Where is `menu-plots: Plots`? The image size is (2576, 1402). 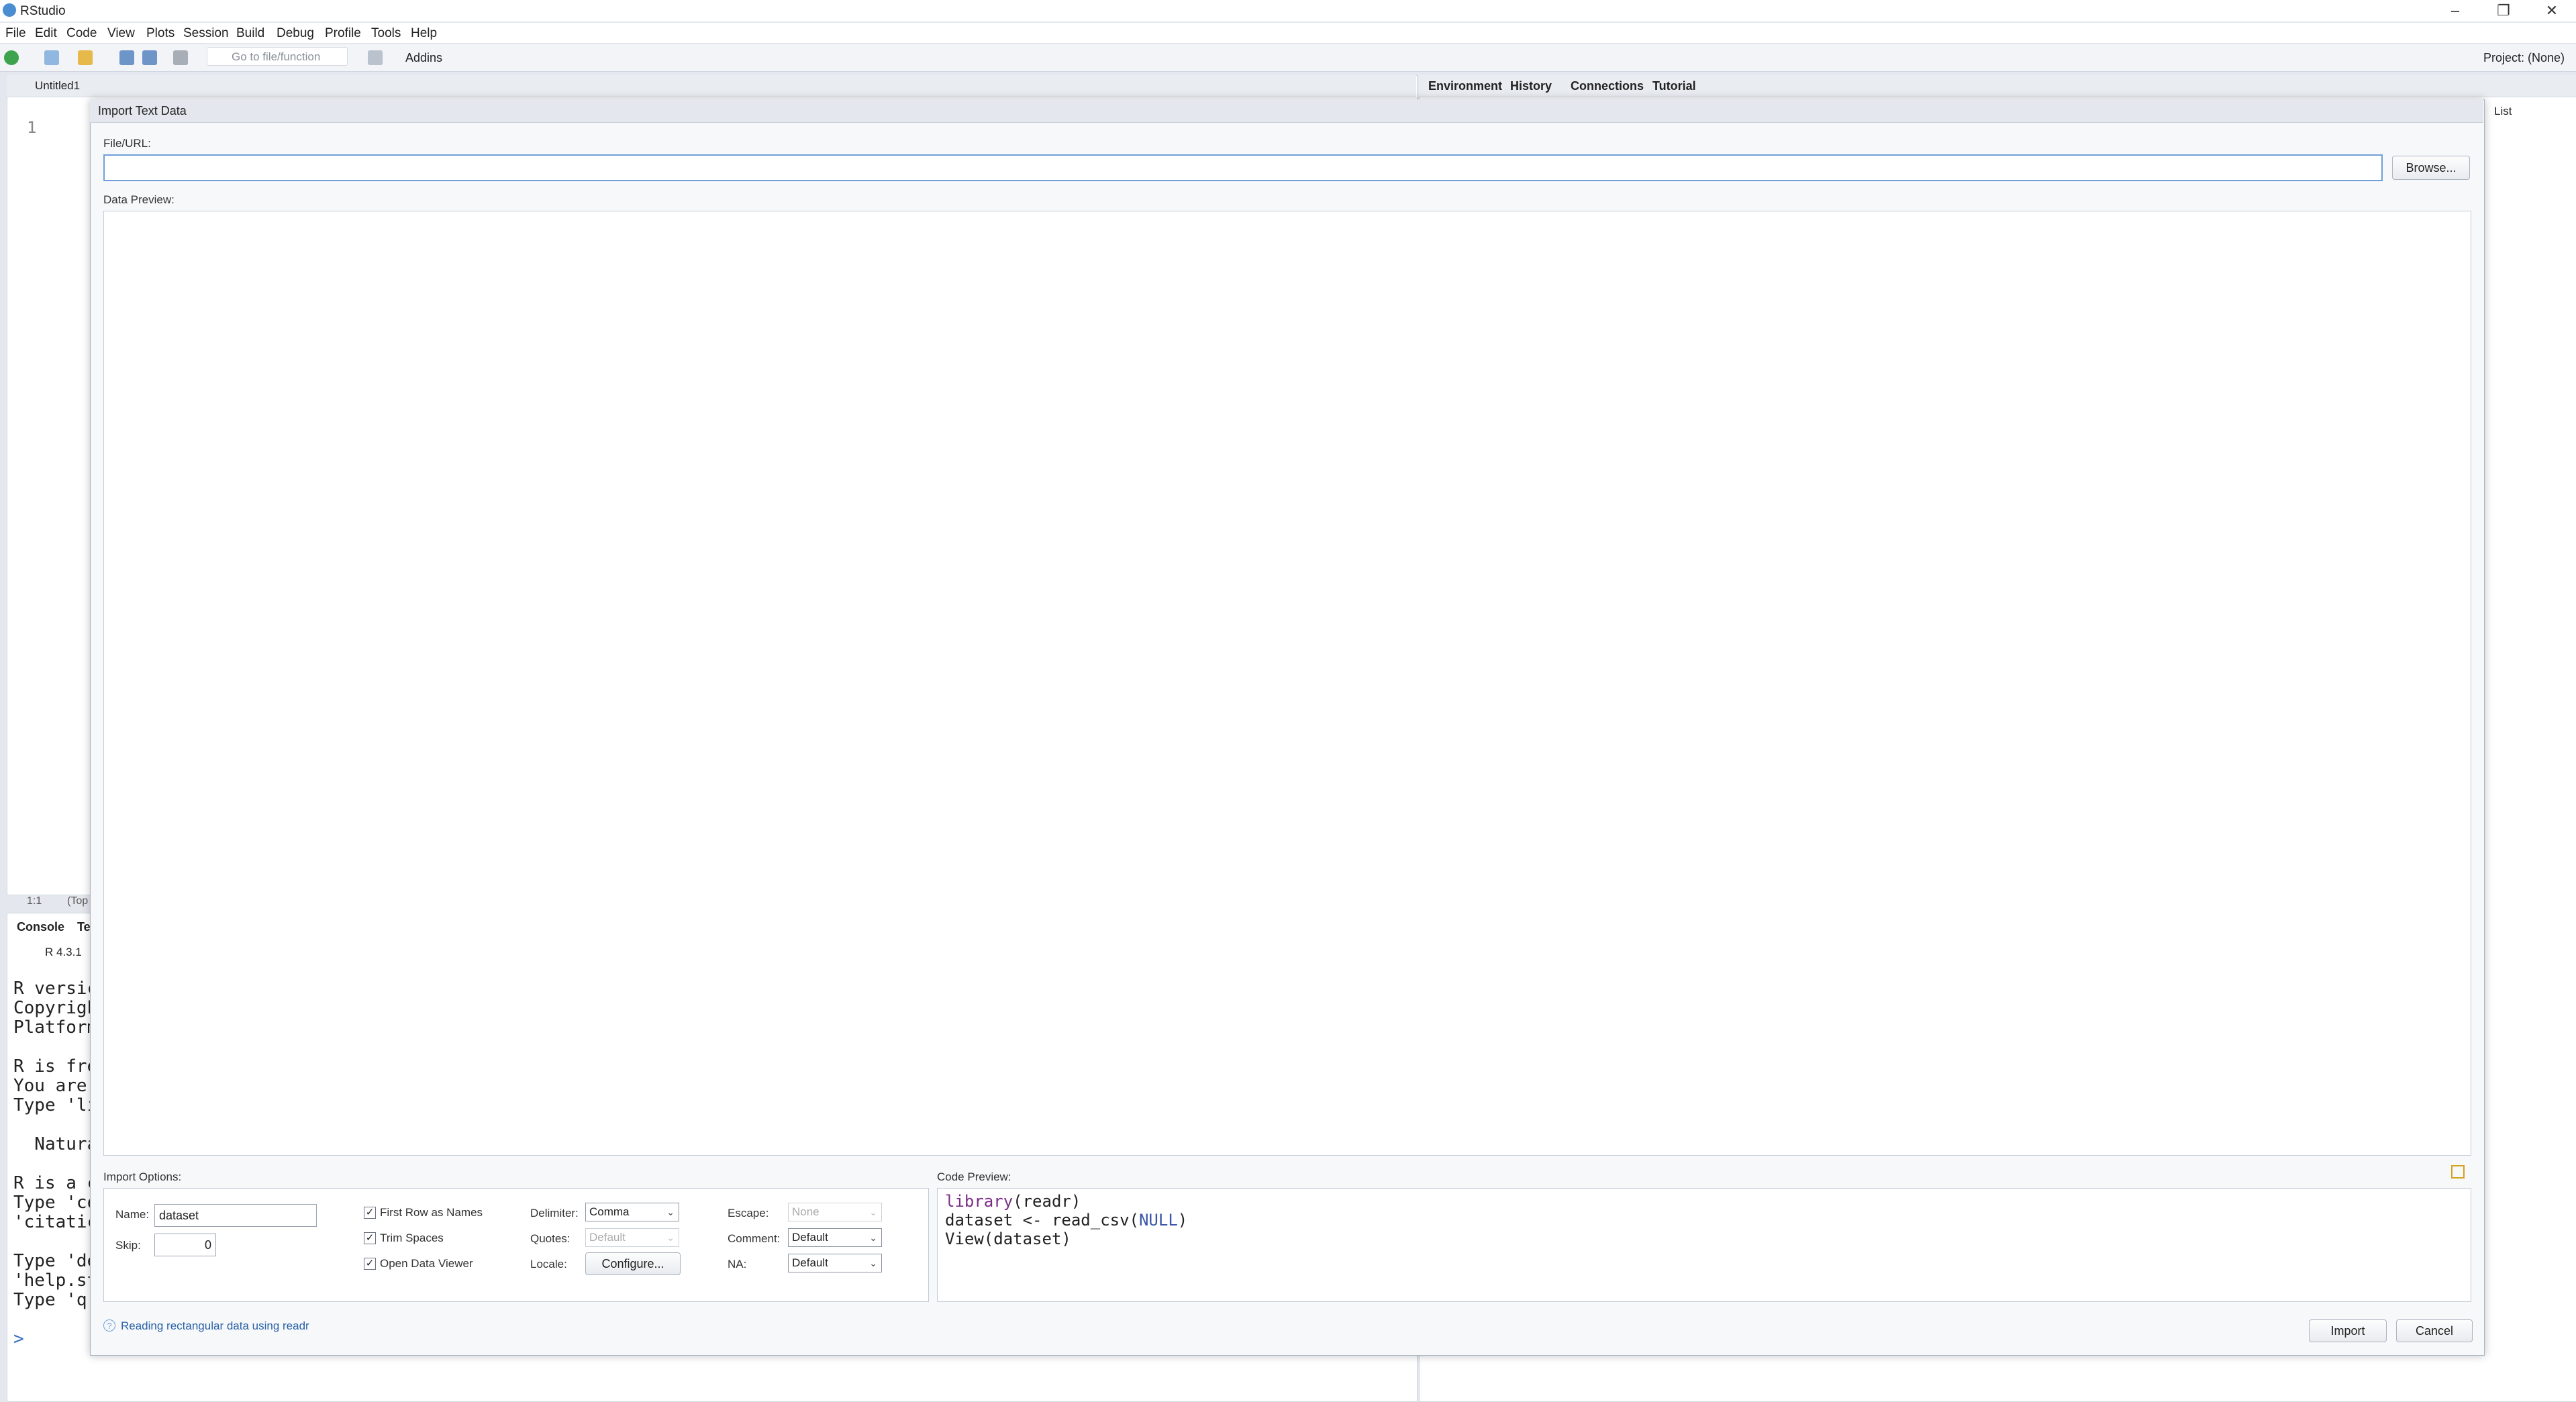
menu-plots: Plots is located at coordinates (160, 33).